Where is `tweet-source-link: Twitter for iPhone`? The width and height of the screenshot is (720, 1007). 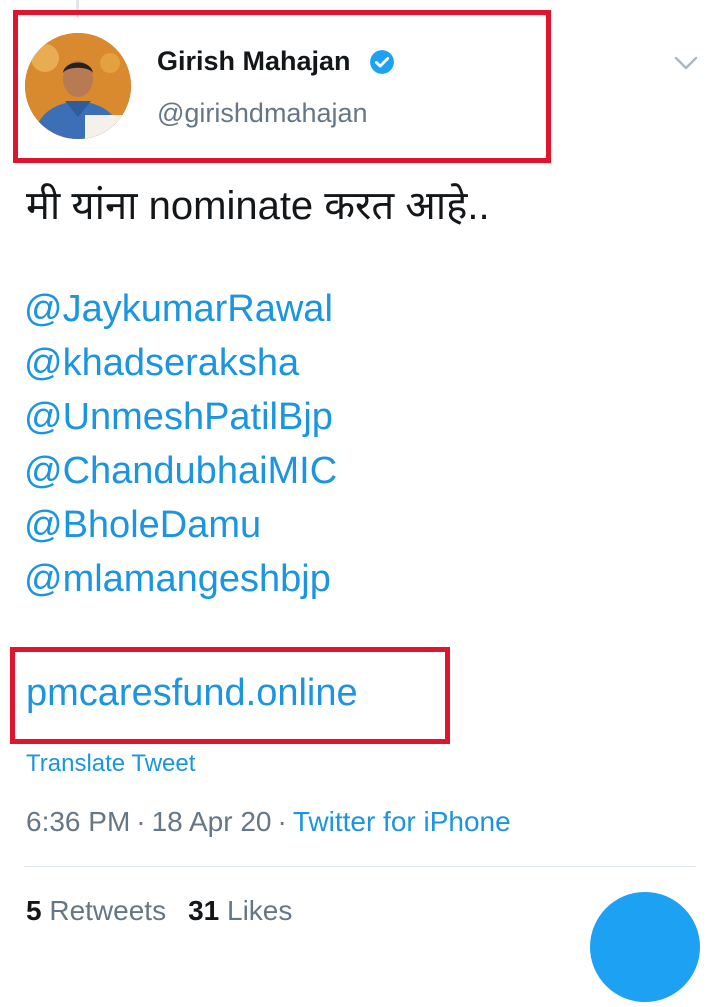
tweet-source-link: Twitter for iPhone is located at coordinates (402, 821).